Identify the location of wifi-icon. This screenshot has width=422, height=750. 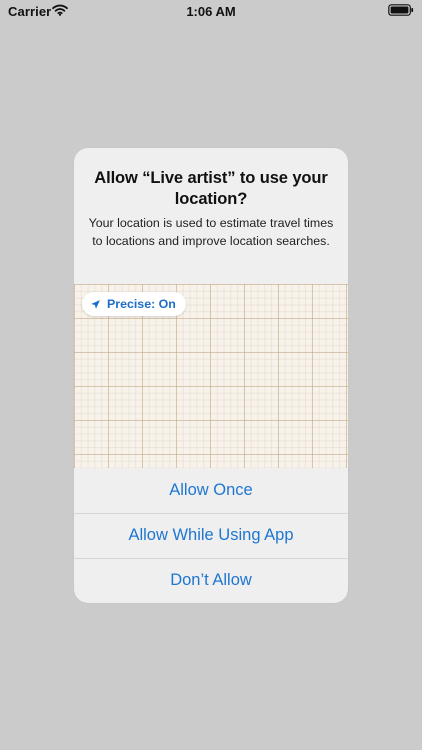
(60, 10).